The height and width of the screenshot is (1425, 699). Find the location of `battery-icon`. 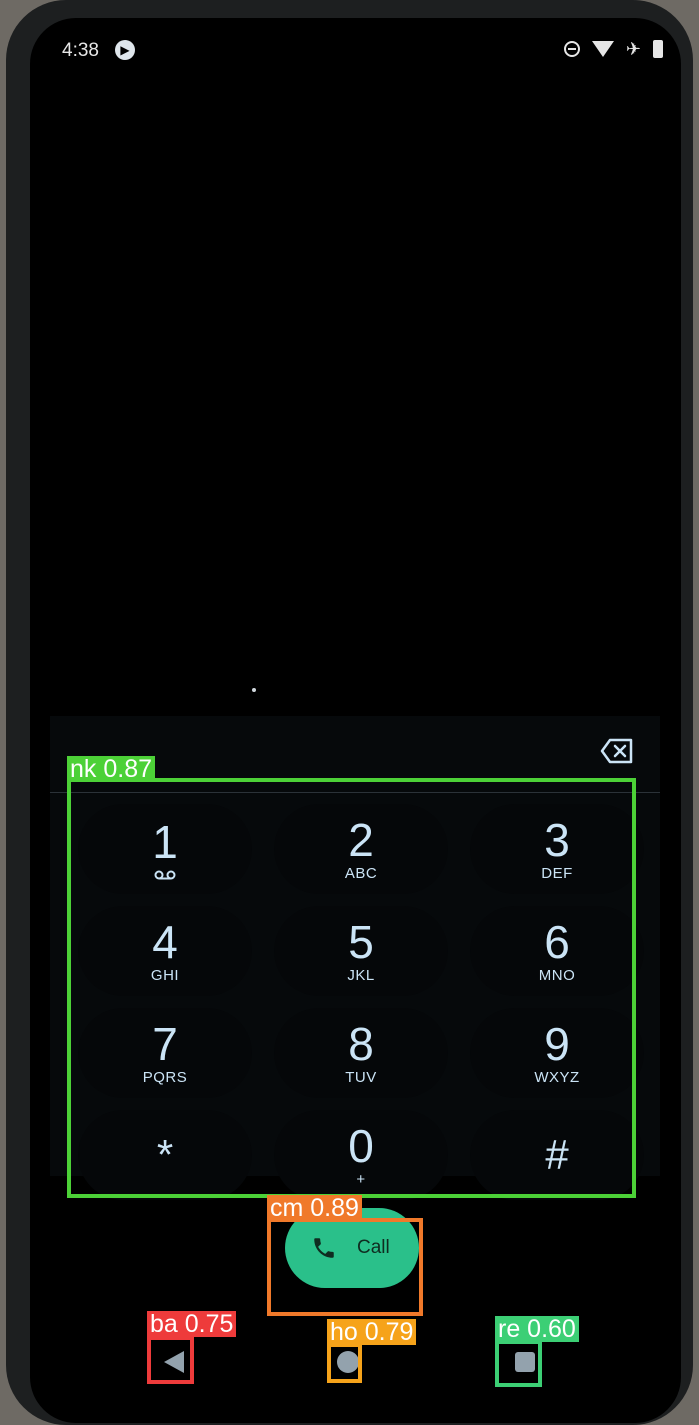

battery-icon is located at coordinates (658, 49).